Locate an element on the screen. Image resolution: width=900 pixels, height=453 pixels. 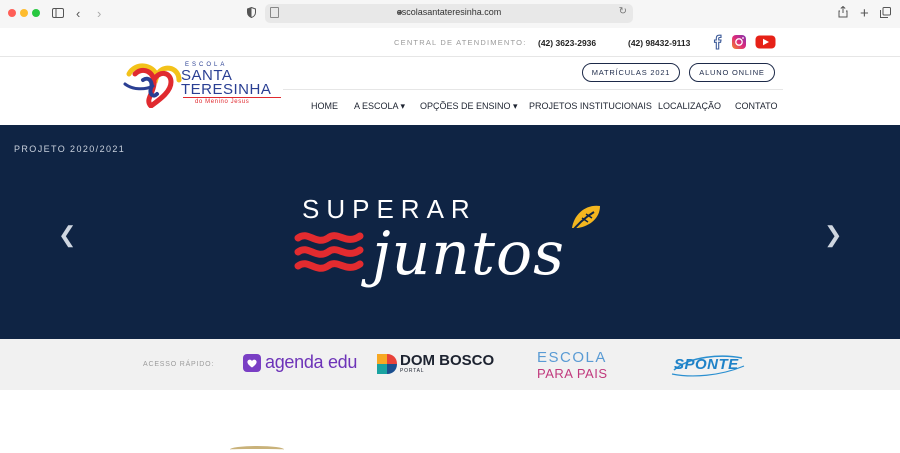
sidebar-icon is located at coordinates (58, 14).